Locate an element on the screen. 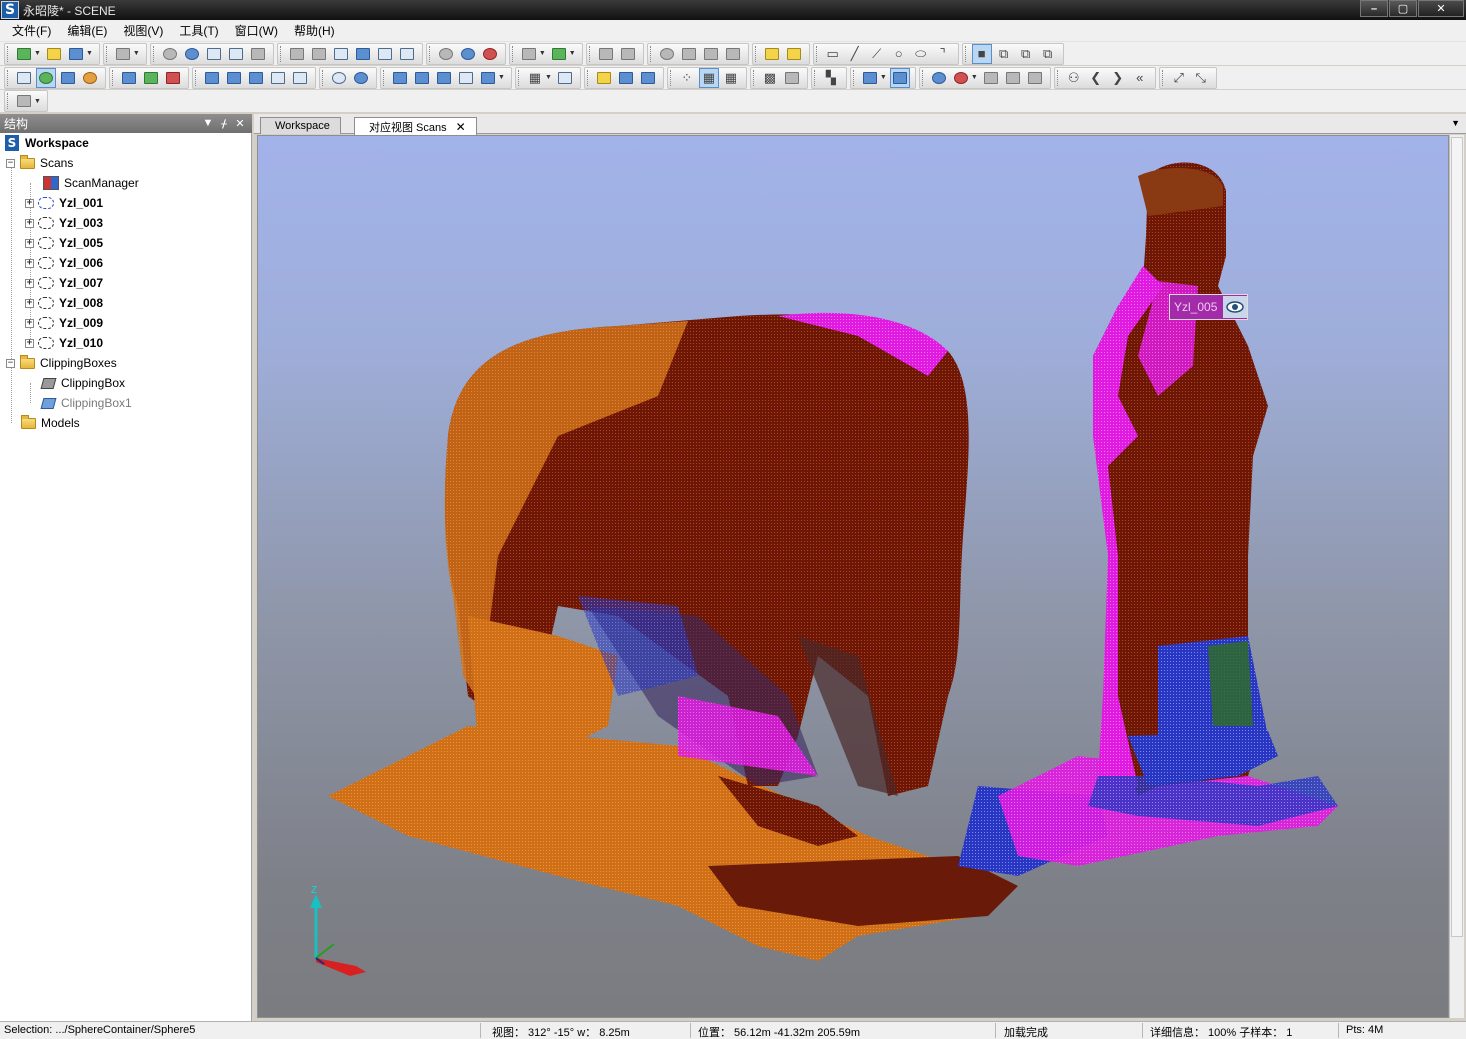 The width and height of the screenshot is (1466, 1039). save-icon is located at coordinates (76, 54).